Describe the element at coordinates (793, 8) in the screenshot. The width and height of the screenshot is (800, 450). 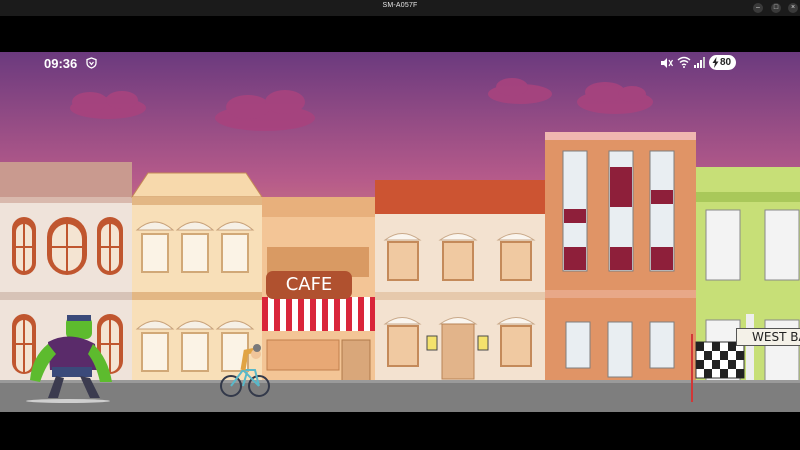
I see `close-button: ×` at that location.